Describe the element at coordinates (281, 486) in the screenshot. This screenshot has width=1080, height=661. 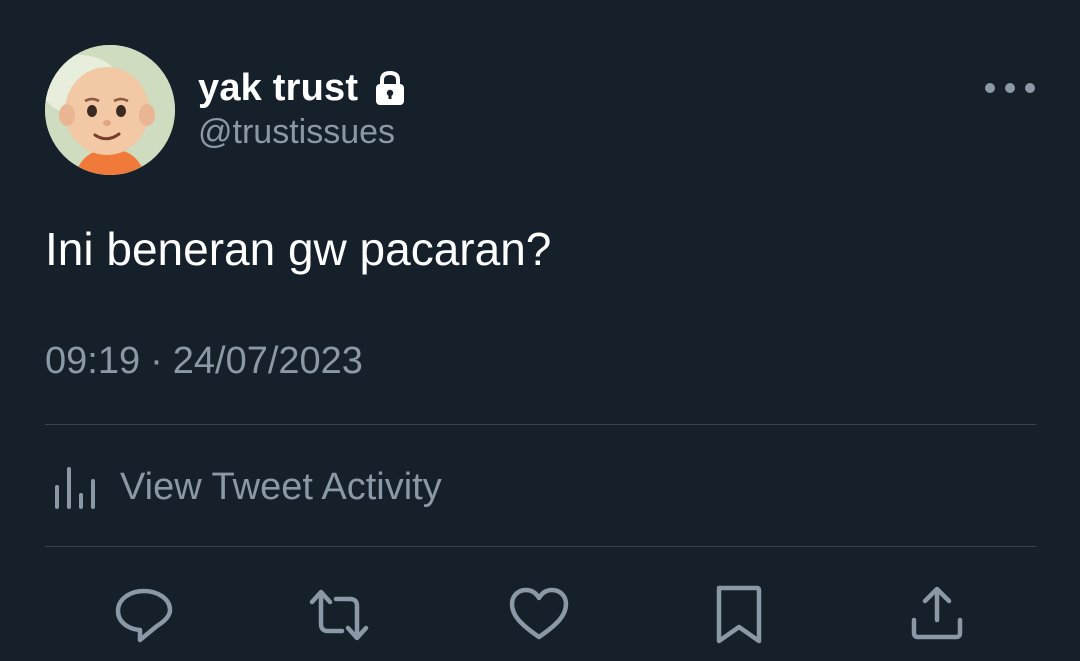
I see `view-tweet-activity-label: View Tweet Activity` at that location.